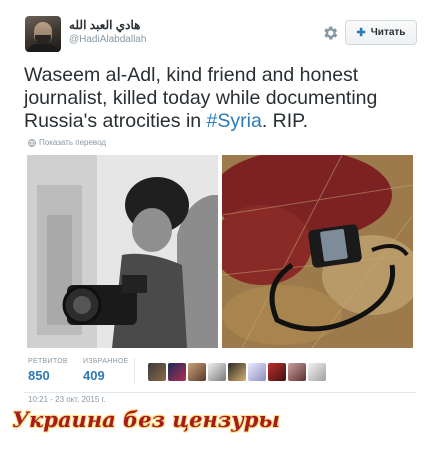 The image size is (440, 450). Describe the element at coordinates (32, 142) in the screenshot. I see `globe-icon` at that location.